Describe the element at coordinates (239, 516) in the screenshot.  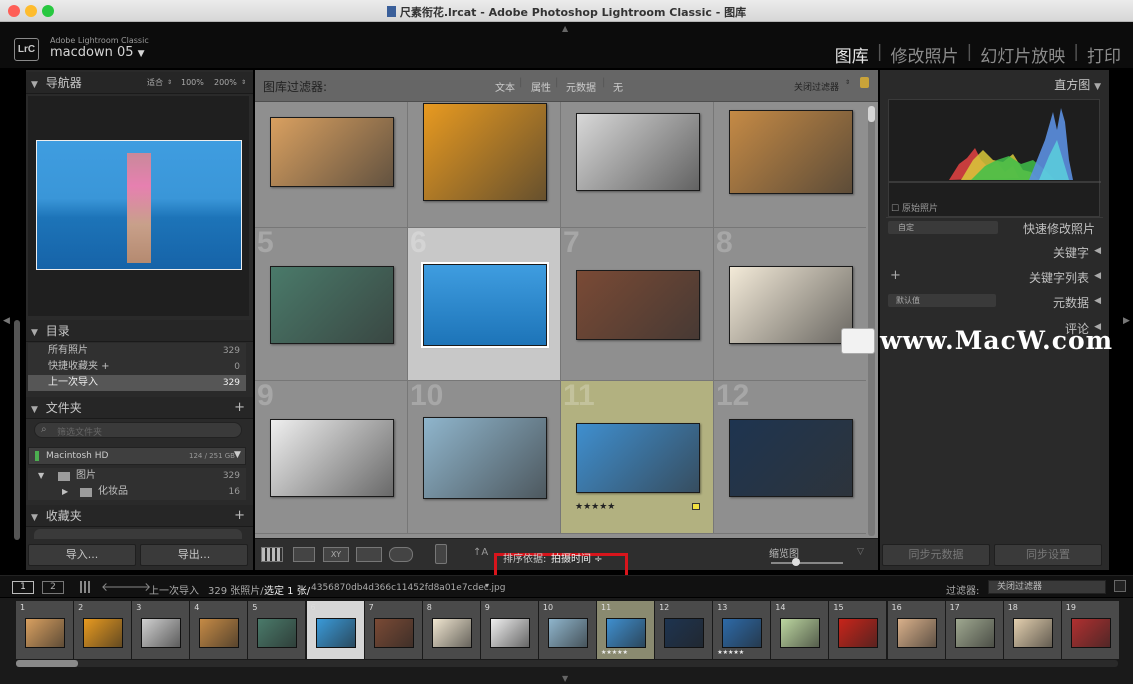
I see `add-collection-button: +` at that location.